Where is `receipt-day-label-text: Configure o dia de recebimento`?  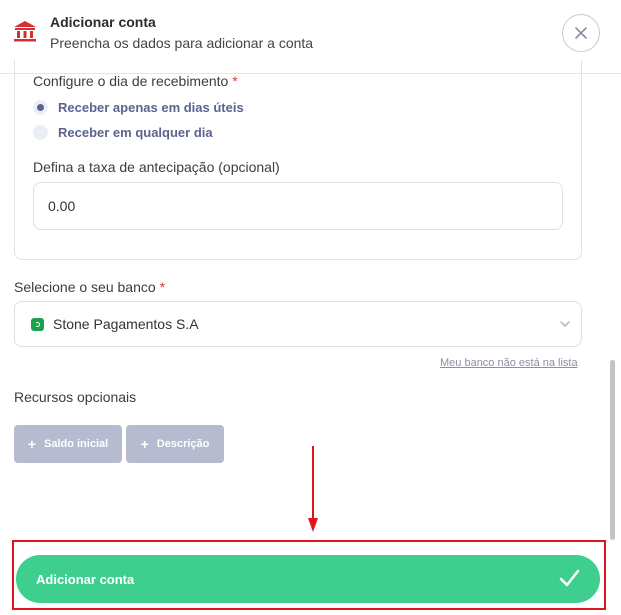 receipt-day-label-text: Configure o dia de recebimento is located at coordinates (131, 81).